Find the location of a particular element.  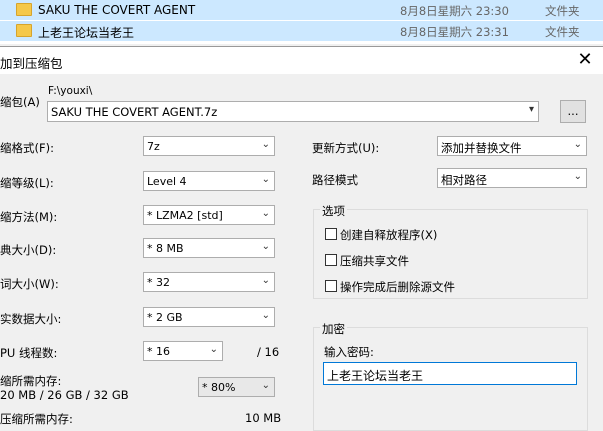

threads-value: * 16 is located at coordinates (158, 351).